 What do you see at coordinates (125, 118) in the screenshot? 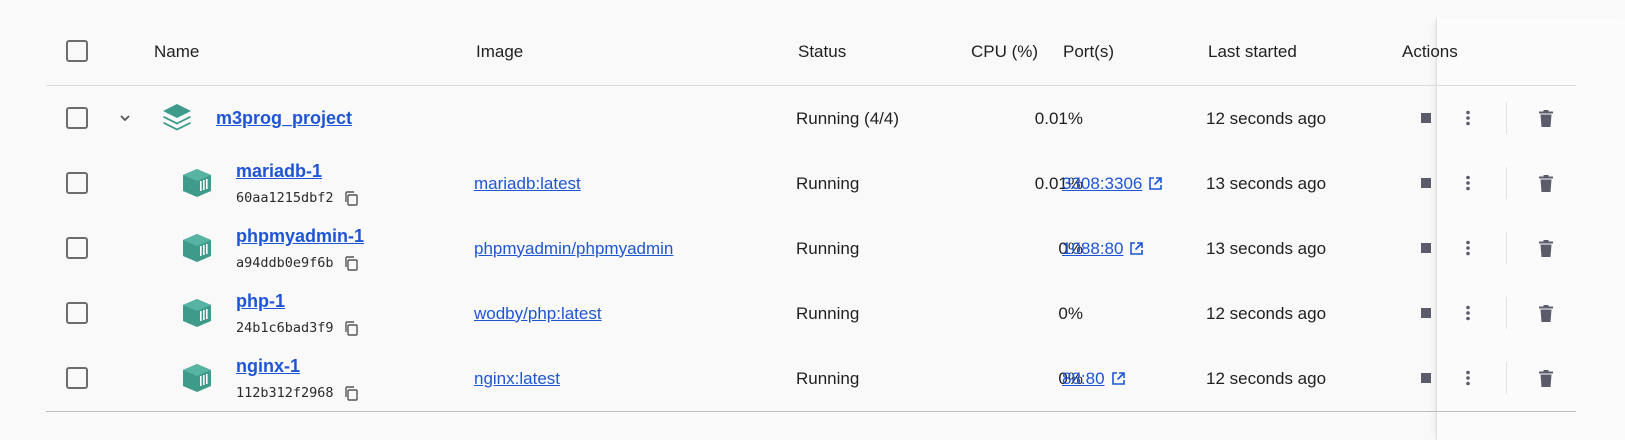
I see `chevron-down-icon` at bounding box center [125, 118].